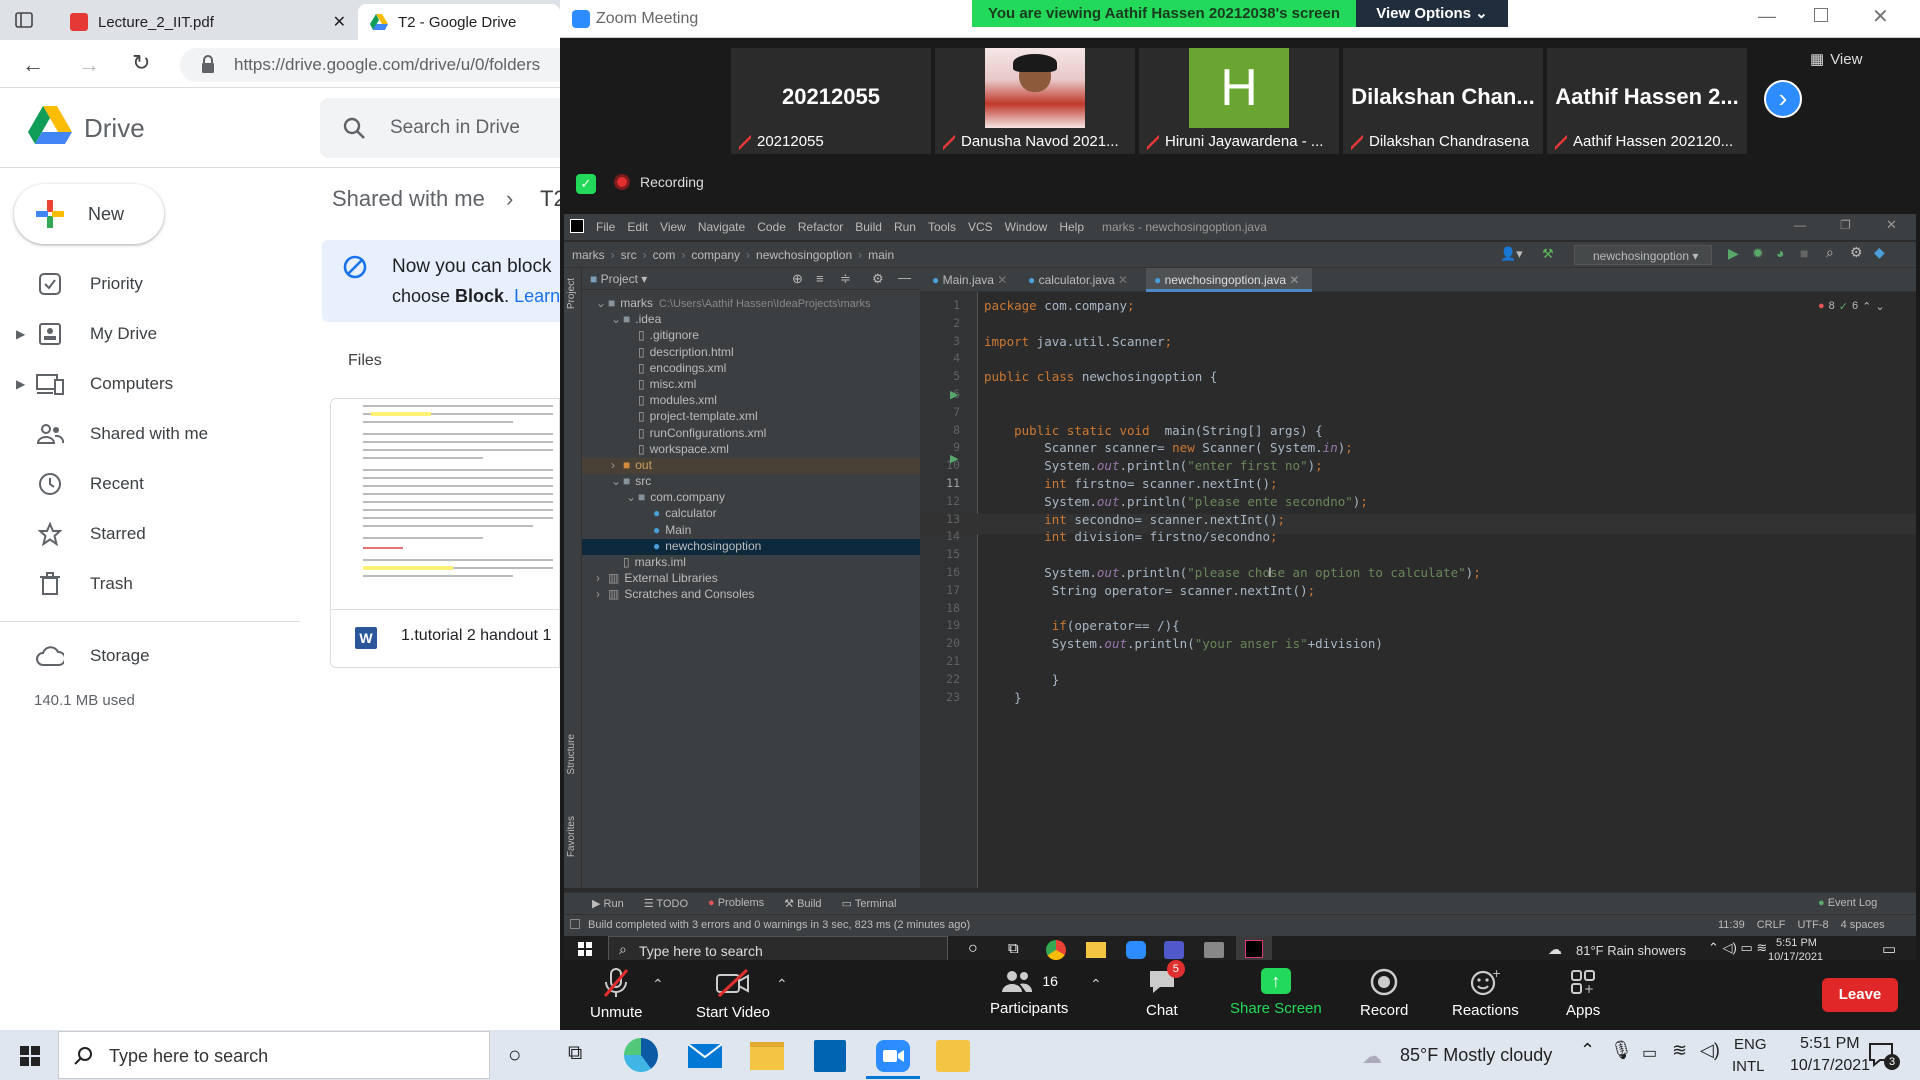  What do you see at coordinates (1026, 227) in the screenshot?
I see `ide-menu-item: Window` at bounding box center [1026, 227].